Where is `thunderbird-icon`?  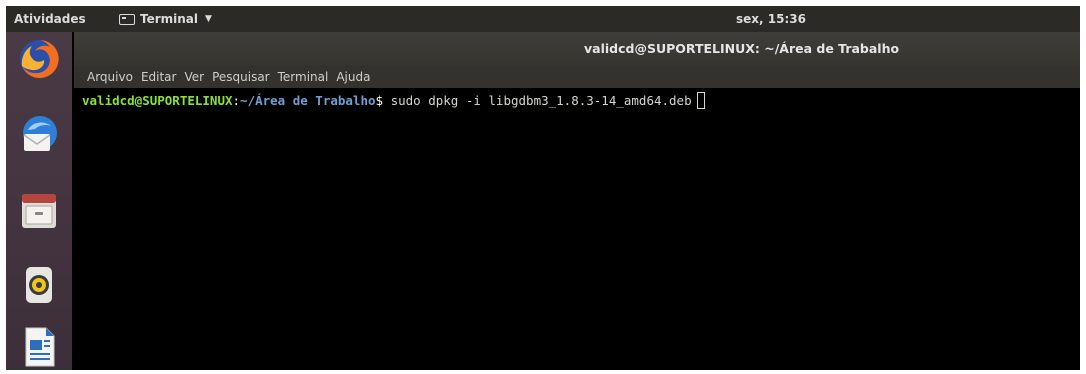 thunderbird-icon is located at coordinates (40, 133).